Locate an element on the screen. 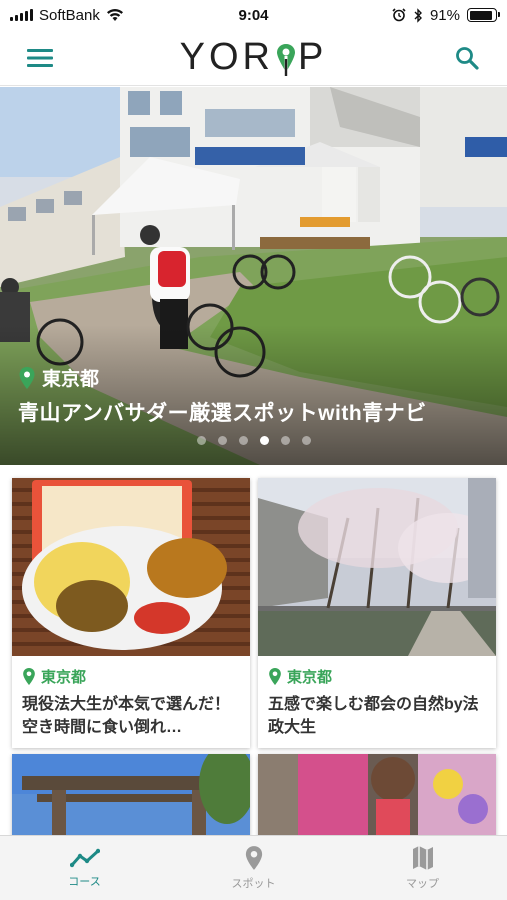  carousel-pagination is located at coordinates (253, 440).